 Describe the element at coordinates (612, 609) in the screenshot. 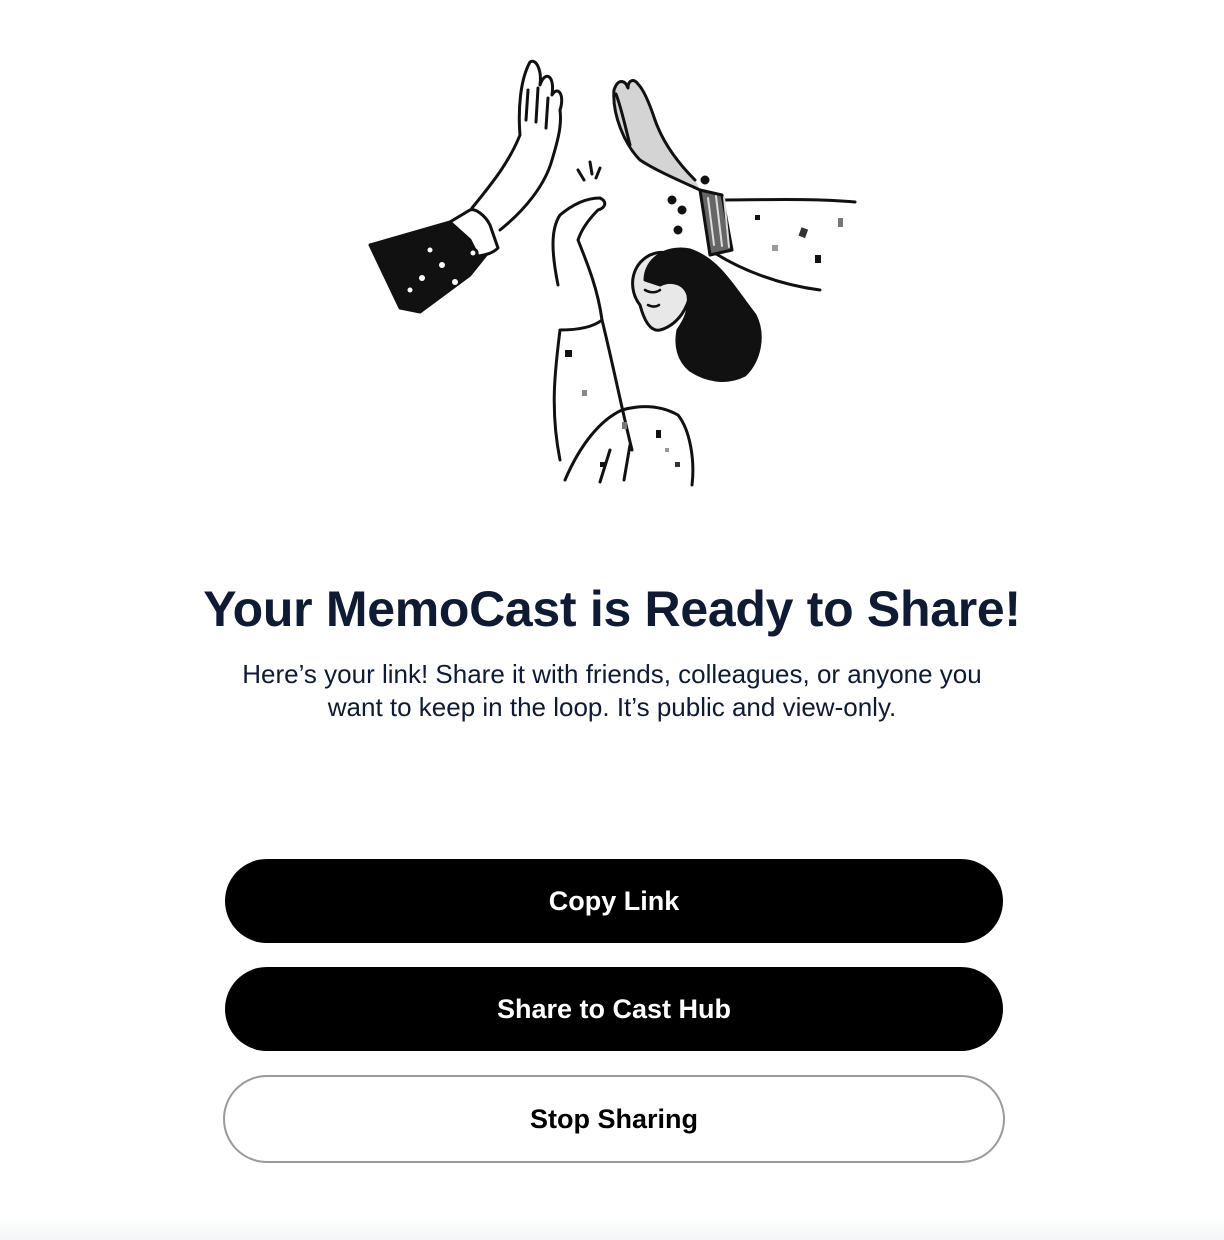

I see `page-title: Your MemoCast is Ready to Share!` at that location.